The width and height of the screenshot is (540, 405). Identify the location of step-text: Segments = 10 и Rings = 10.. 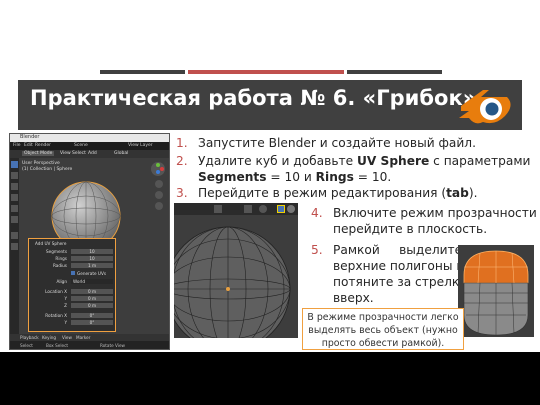
(294, 177).